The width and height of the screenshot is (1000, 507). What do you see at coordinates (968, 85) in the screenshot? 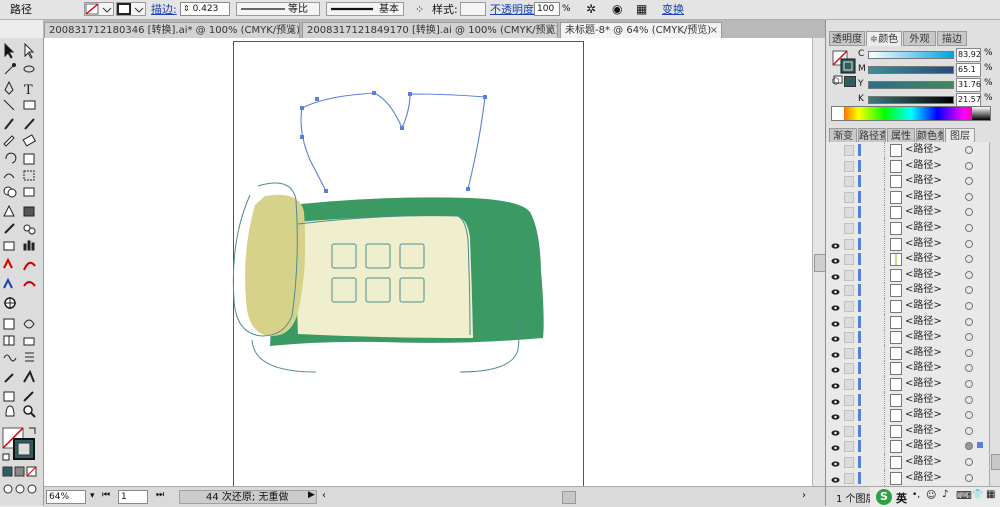
I see `channel-y-input: 31.76` at bounding box center [968, 85].